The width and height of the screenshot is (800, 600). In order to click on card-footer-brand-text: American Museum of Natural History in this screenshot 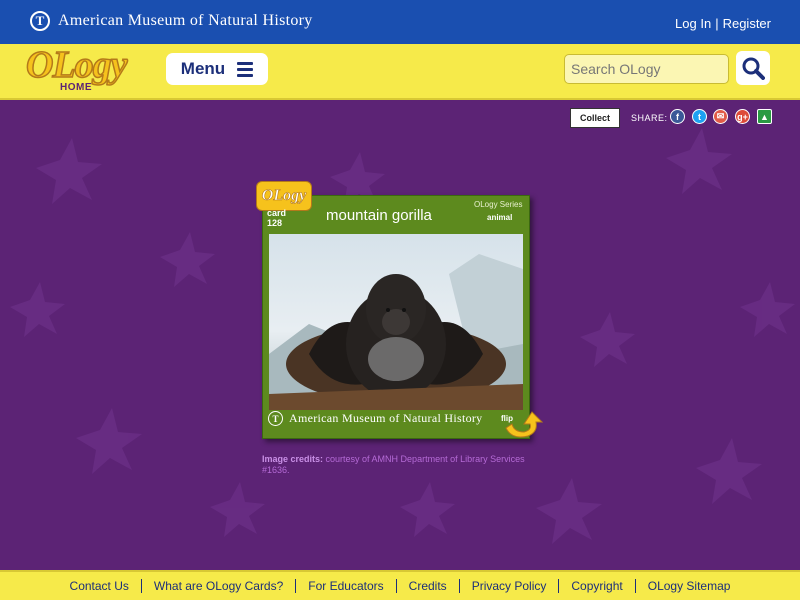, I will do `click(386, 418)`.